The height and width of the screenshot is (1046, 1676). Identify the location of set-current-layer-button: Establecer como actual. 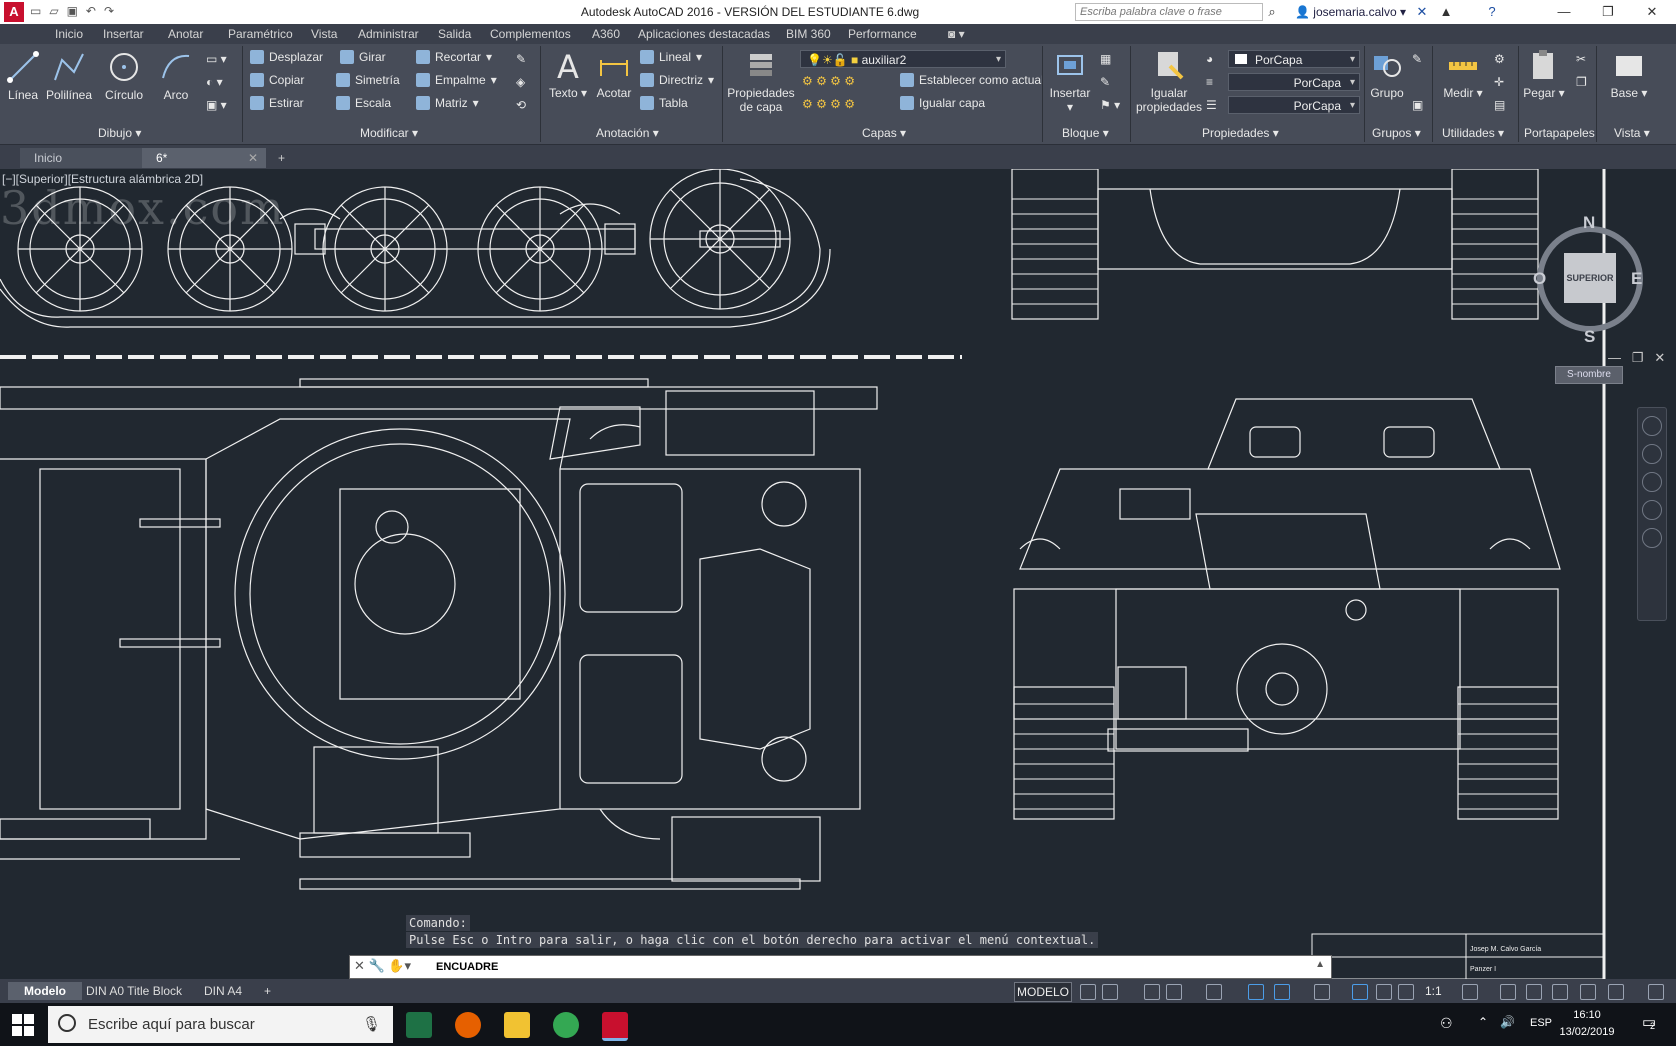
(972, 80).